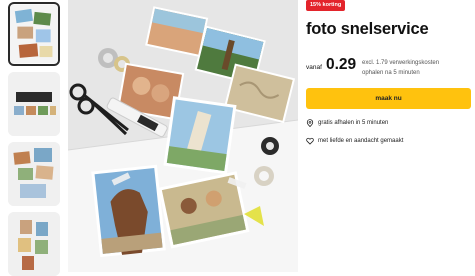 Image resolution: width=475 pixels, height=276 pixels. Describe the element at coordinates (32, 138) in the screenshot. I see `thumbnail-list` at that location.